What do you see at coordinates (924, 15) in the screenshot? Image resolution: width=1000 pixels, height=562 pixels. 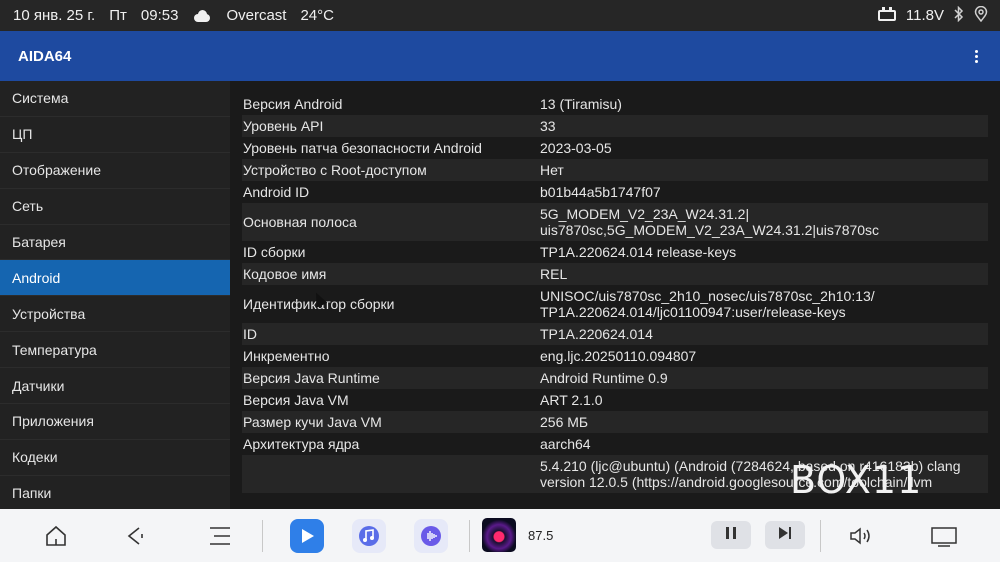 I see `status-voltage: 11.8V` at bounding box center [924, 15].